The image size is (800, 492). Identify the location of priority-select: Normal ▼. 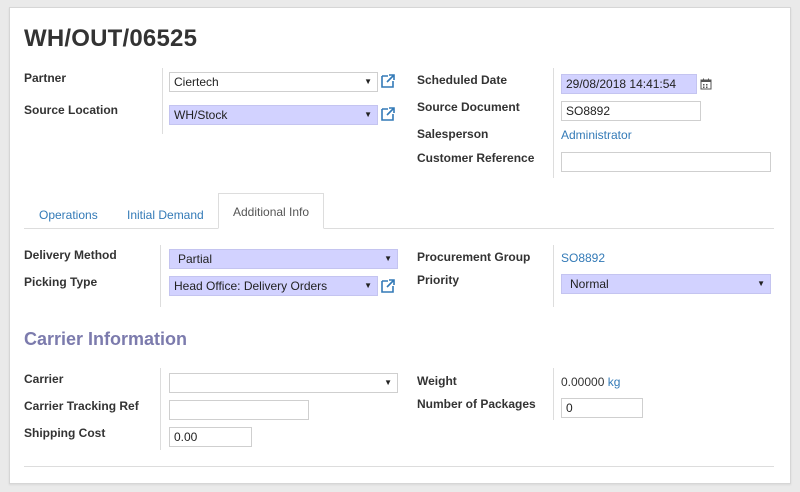
(666, 284).